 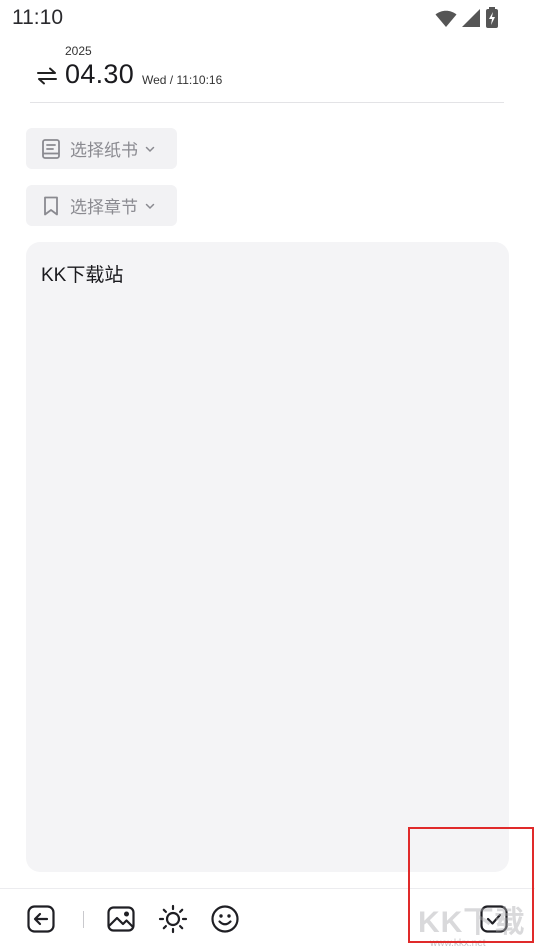 What do you see at coordinates (182, 80) in the screenshot?
I see `date-weekday-time: Wed / 11:10:16` at bounding box center [182, 80].